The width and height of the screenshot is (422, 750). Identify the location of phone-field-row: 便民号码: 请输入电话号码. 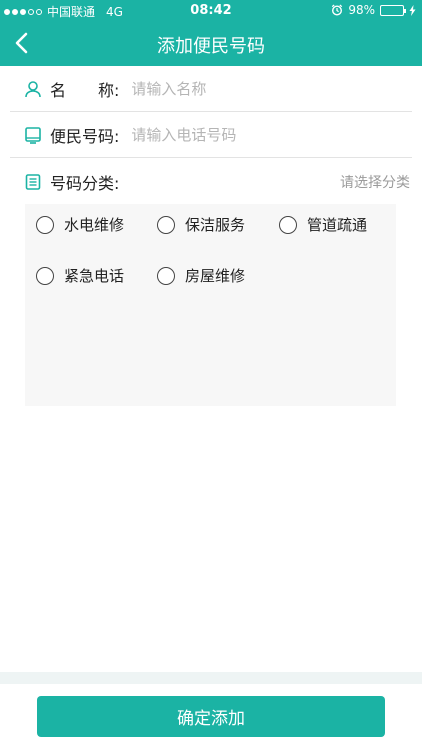
(211, 135).